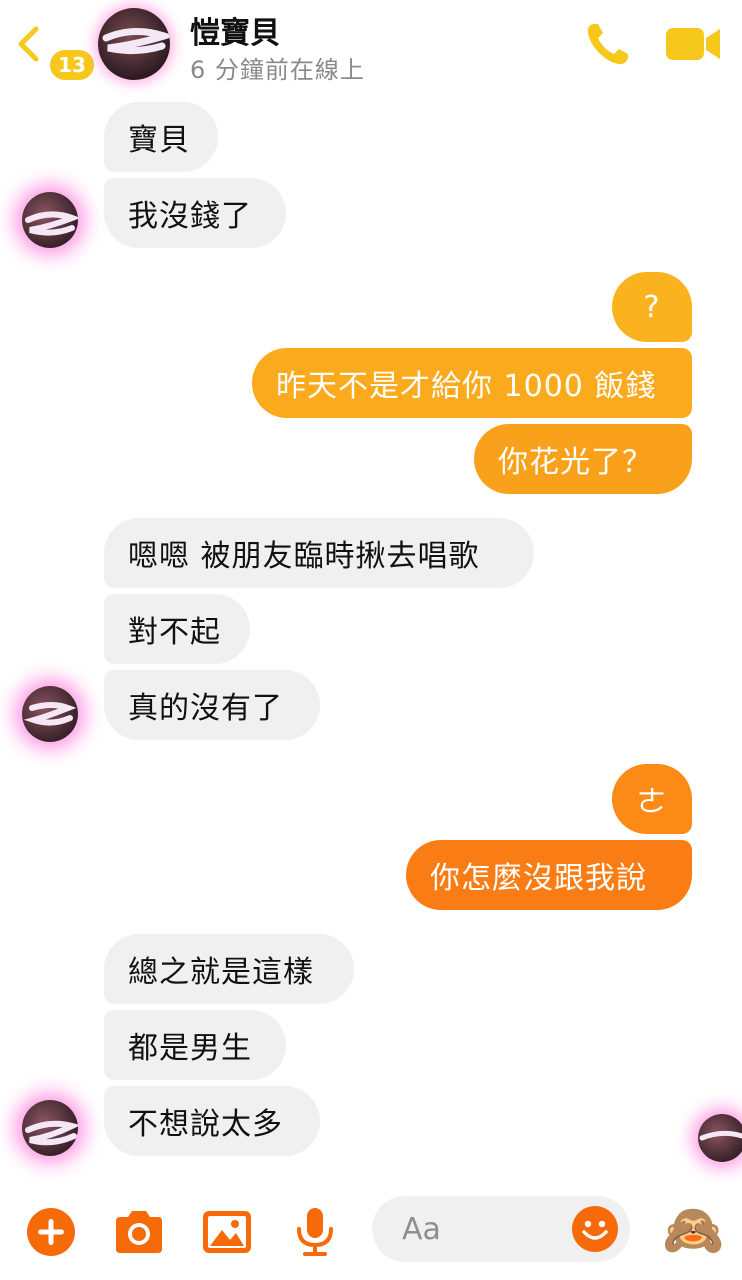 This screenshot has height=1280, width=742. I want to click on microphone-icon, so click(315, 1232).